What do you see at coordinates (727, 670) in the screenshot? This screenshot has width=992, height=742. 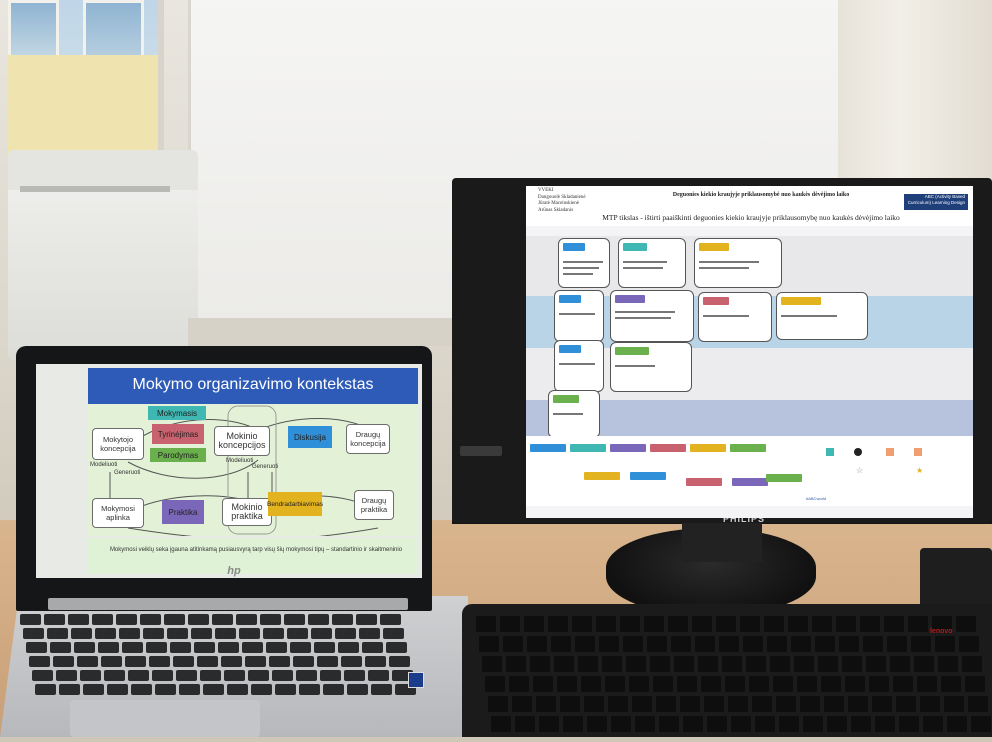 I see `keyboard-keys` at bounding box center [727, 670].